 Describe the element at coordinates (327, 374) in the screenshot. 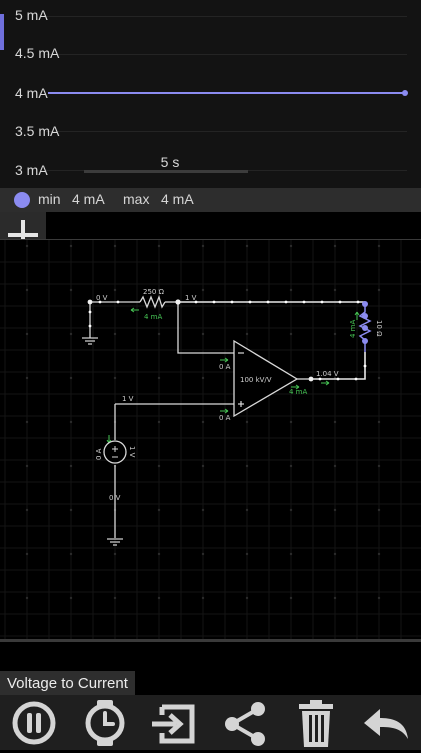

I see `output-voltage-label: 1.04 V` at that location.